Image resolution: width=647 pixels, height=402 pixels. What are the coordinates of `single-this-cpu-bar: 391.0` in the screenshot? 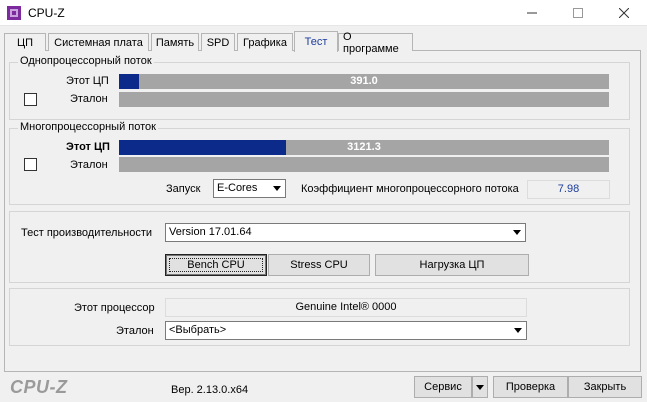 It's located at (364, 81).